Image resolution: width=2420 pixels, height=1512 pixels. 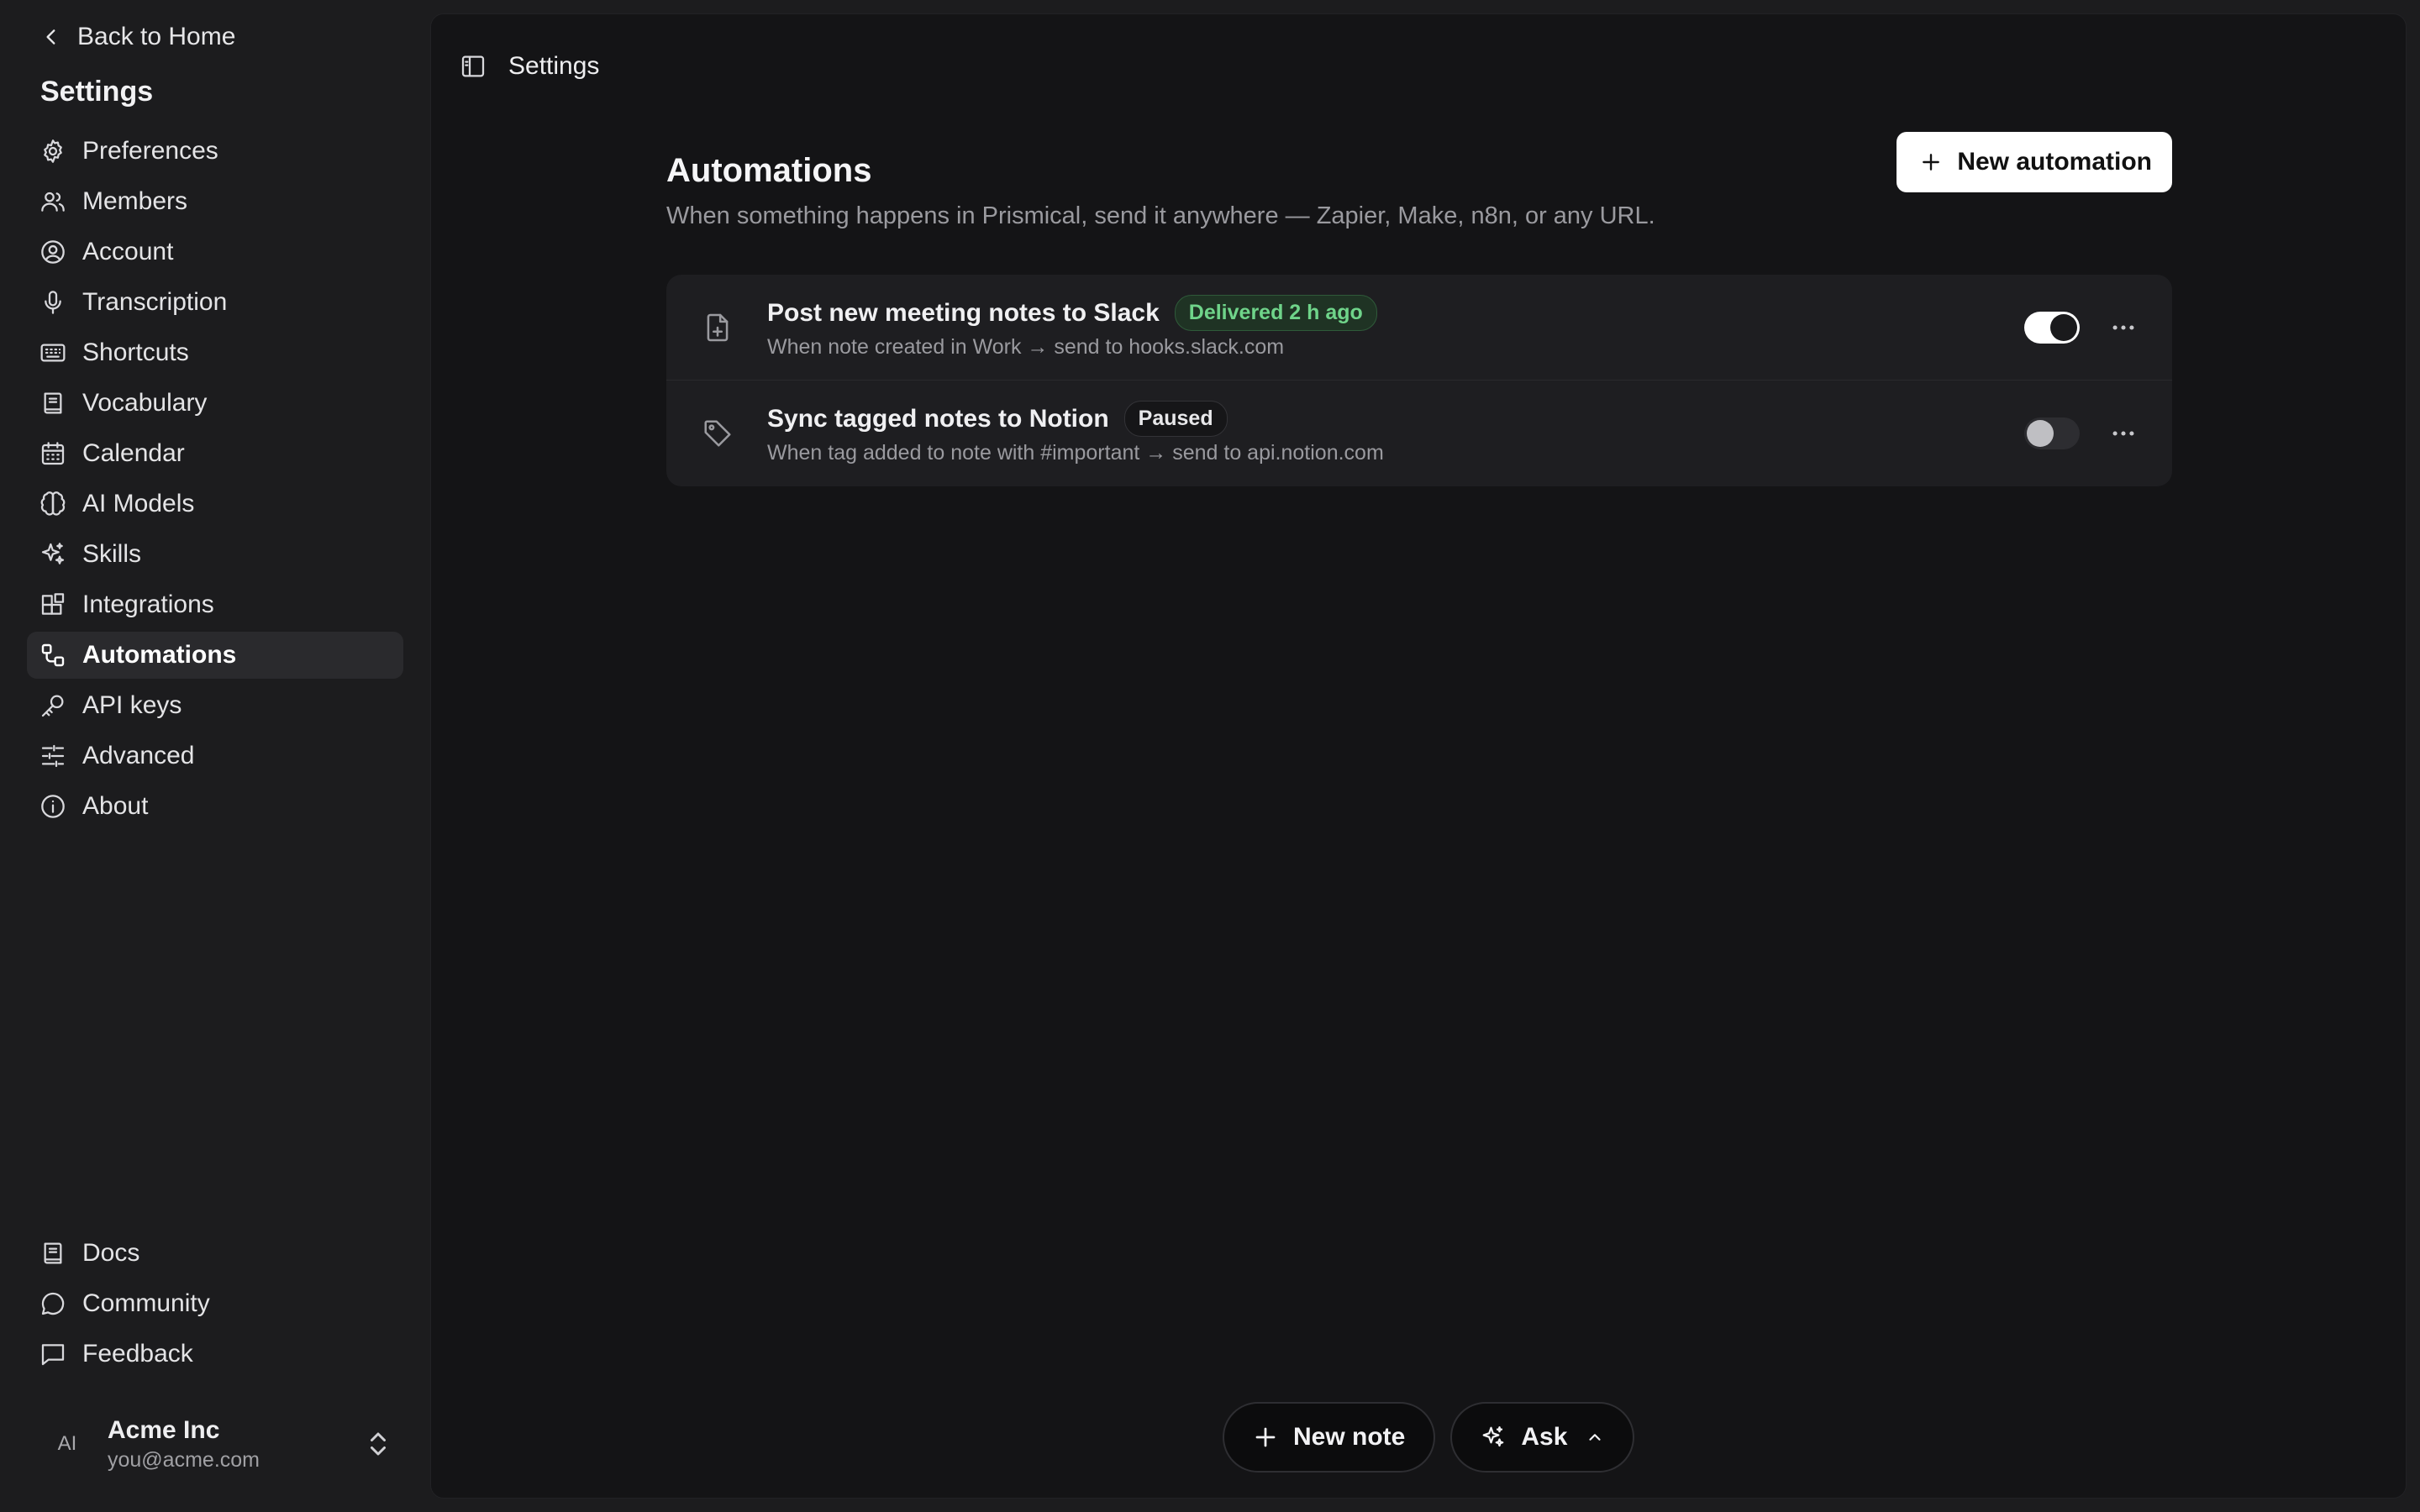 What do you see at coordinates (215, 504) in the screenshot?
I see `sidebar-item-ai-models: AI Models` at bounding box center [215, 504].